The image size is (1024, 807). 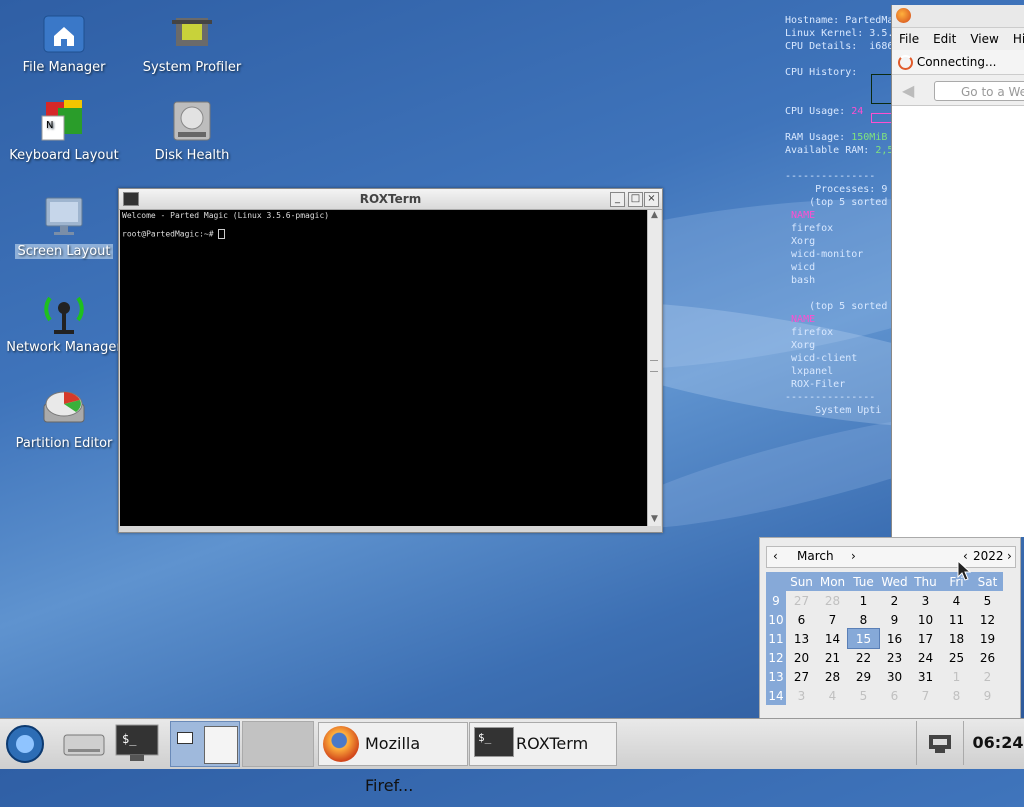 What do you see at coordinates (812, 228) in the screenshot?
I see `conky-proc: firefox` at bounding box center [812, 228].